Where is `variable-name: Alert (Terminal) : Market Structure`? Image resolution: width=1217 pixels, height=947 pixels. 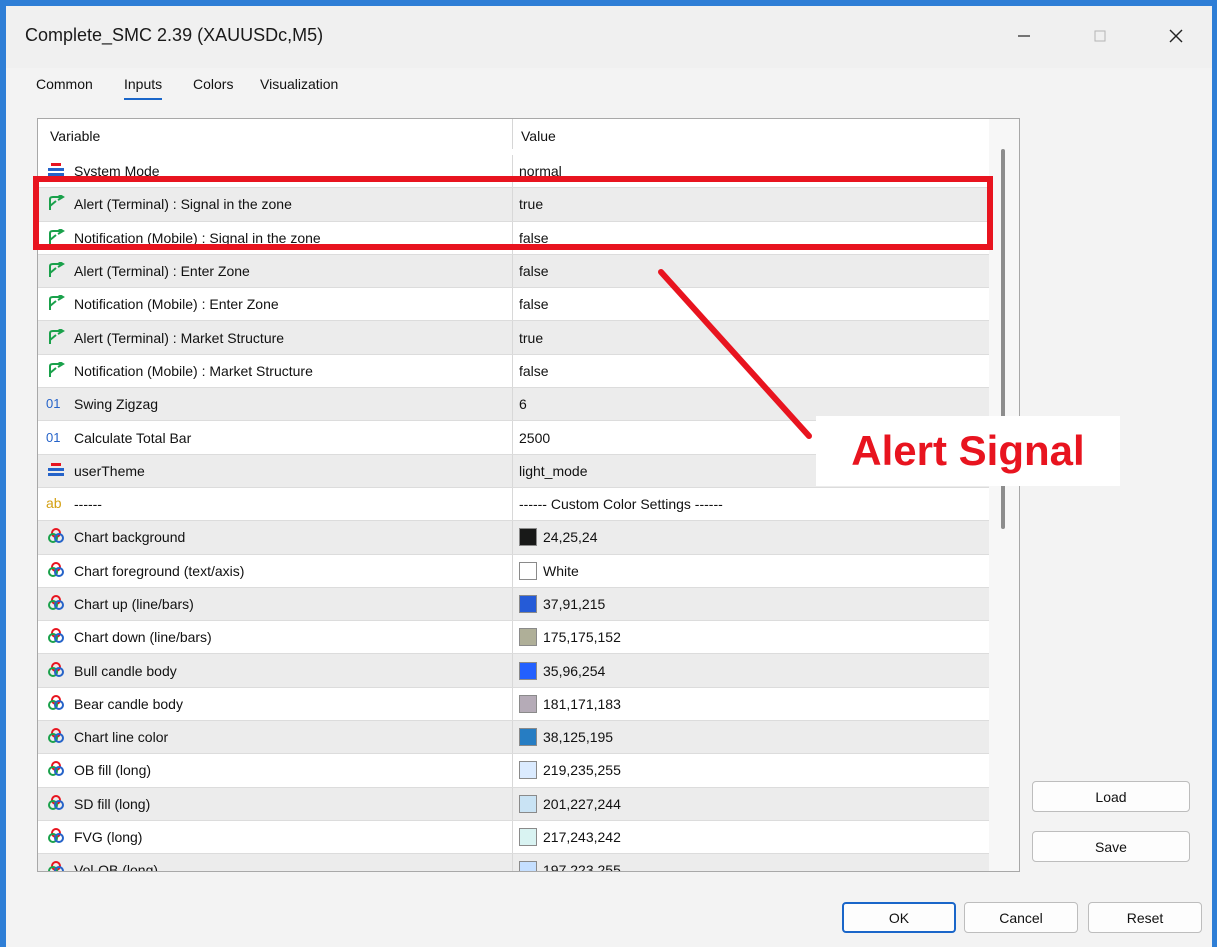 variable-name: Alert (Terminal) : Market Structure is located at coordinates (179, 337).